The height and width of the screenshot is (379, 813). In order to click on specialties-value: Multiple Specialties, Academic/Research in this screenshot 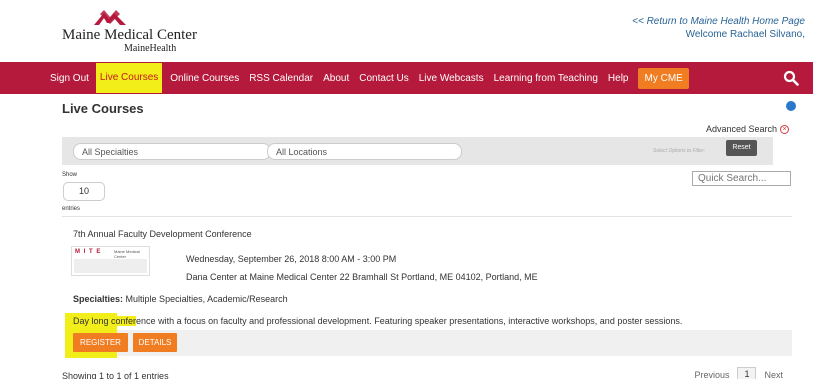, I will do `click(206, 299)`.